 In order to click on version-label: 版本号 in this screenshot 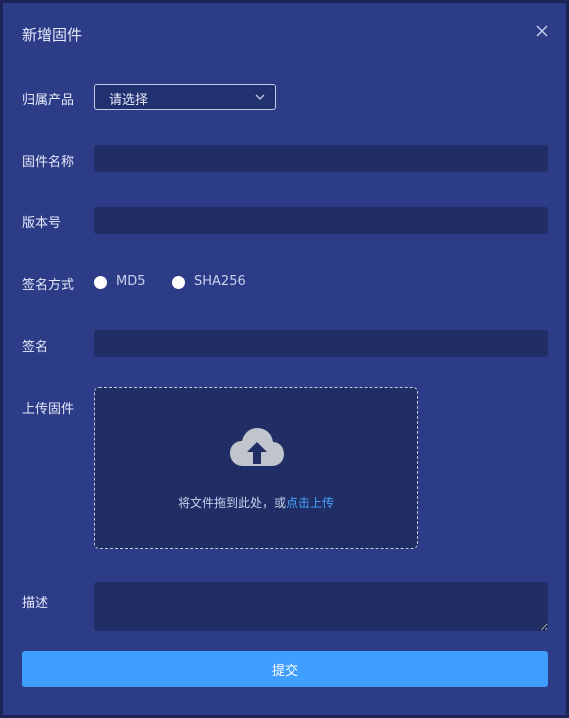, I will do `click(42, 223)`.